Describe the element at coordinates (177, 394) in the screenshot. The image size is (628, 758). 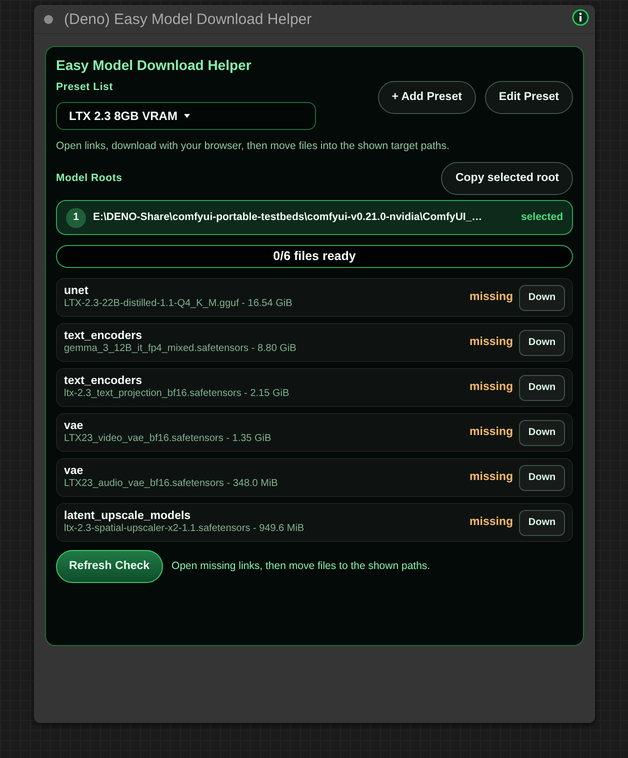
I see `file-name: ltx-2.3_text_projection_bf16.safetensors - 2.15 GiB` at that location.